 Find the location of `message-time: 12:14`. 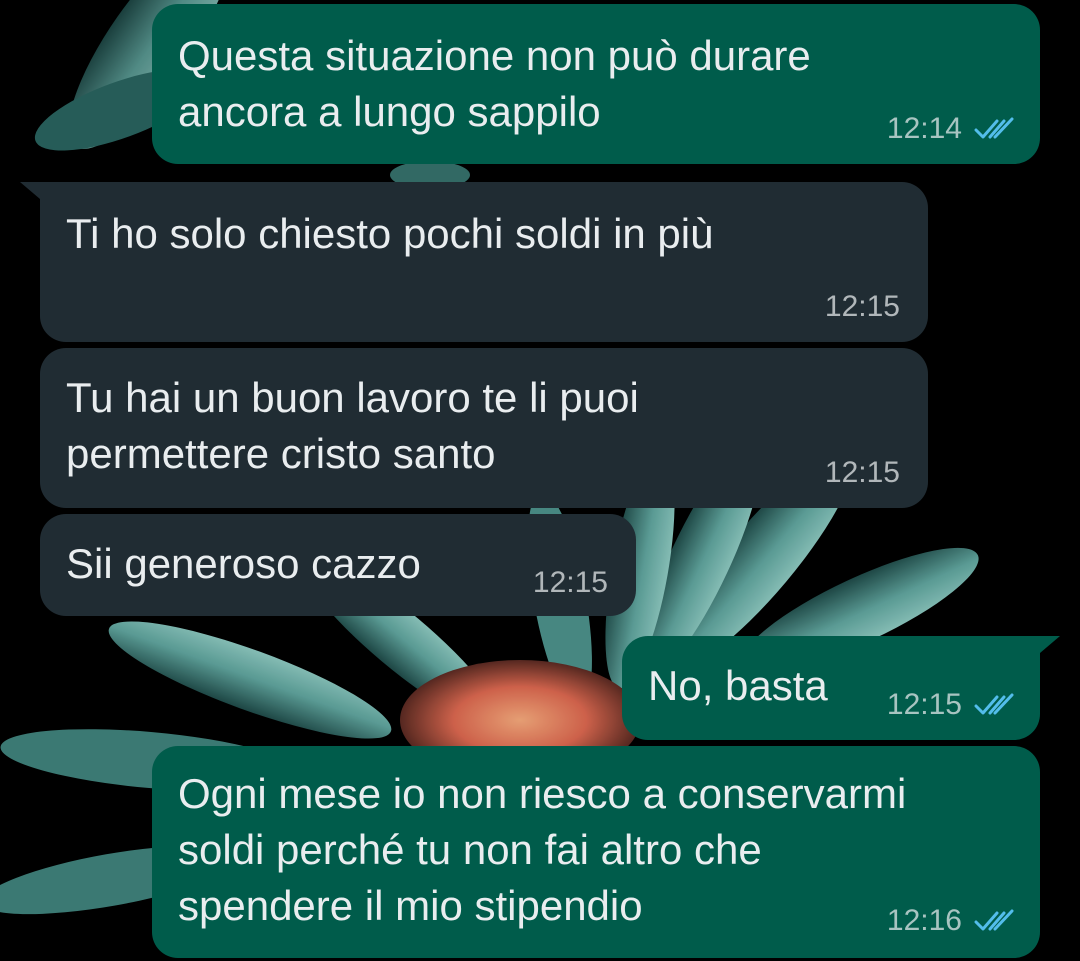

message-time: 12:14 is located at coordinates (924, 128).